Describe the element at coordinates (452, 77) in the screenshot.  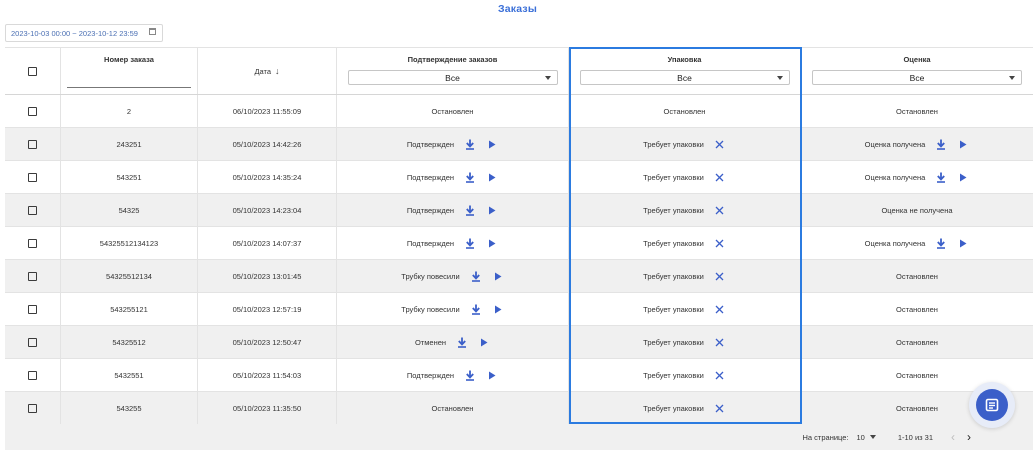
I see `confirmation-filter-select: Все` at that location.